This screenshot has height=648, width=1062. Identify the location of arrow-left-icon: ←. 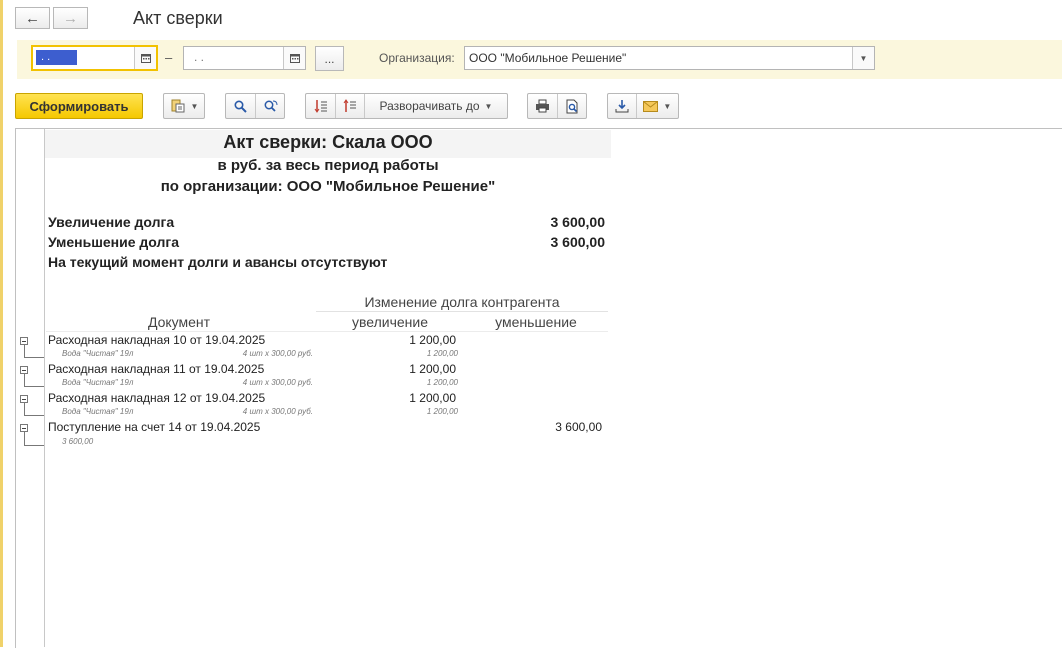
(32, 18).